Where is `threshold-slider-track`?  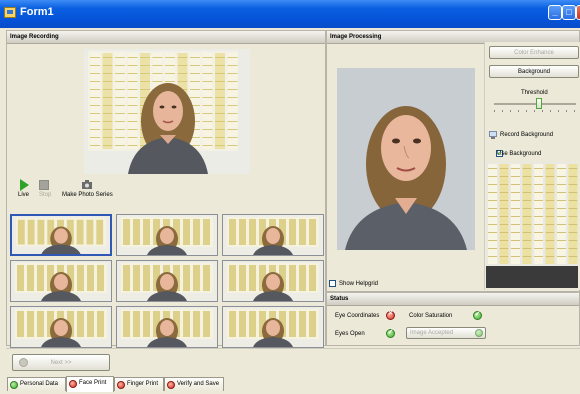 threshold-slider-track is located at coordinates (535, 104).